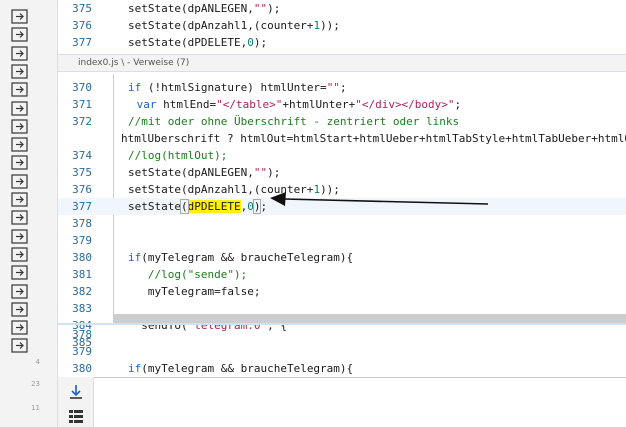 This screenshot has height=427, width=626. I want to click on code-line: 382 myTelegram=false;, so click(342, 291).